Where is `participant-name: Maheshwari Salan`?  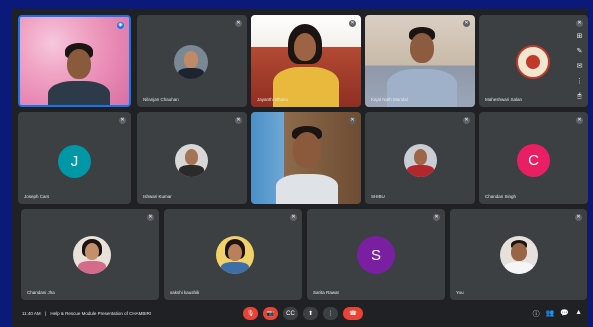 participant-name: Maheshwari Salan is located at coordinates (504, 99).